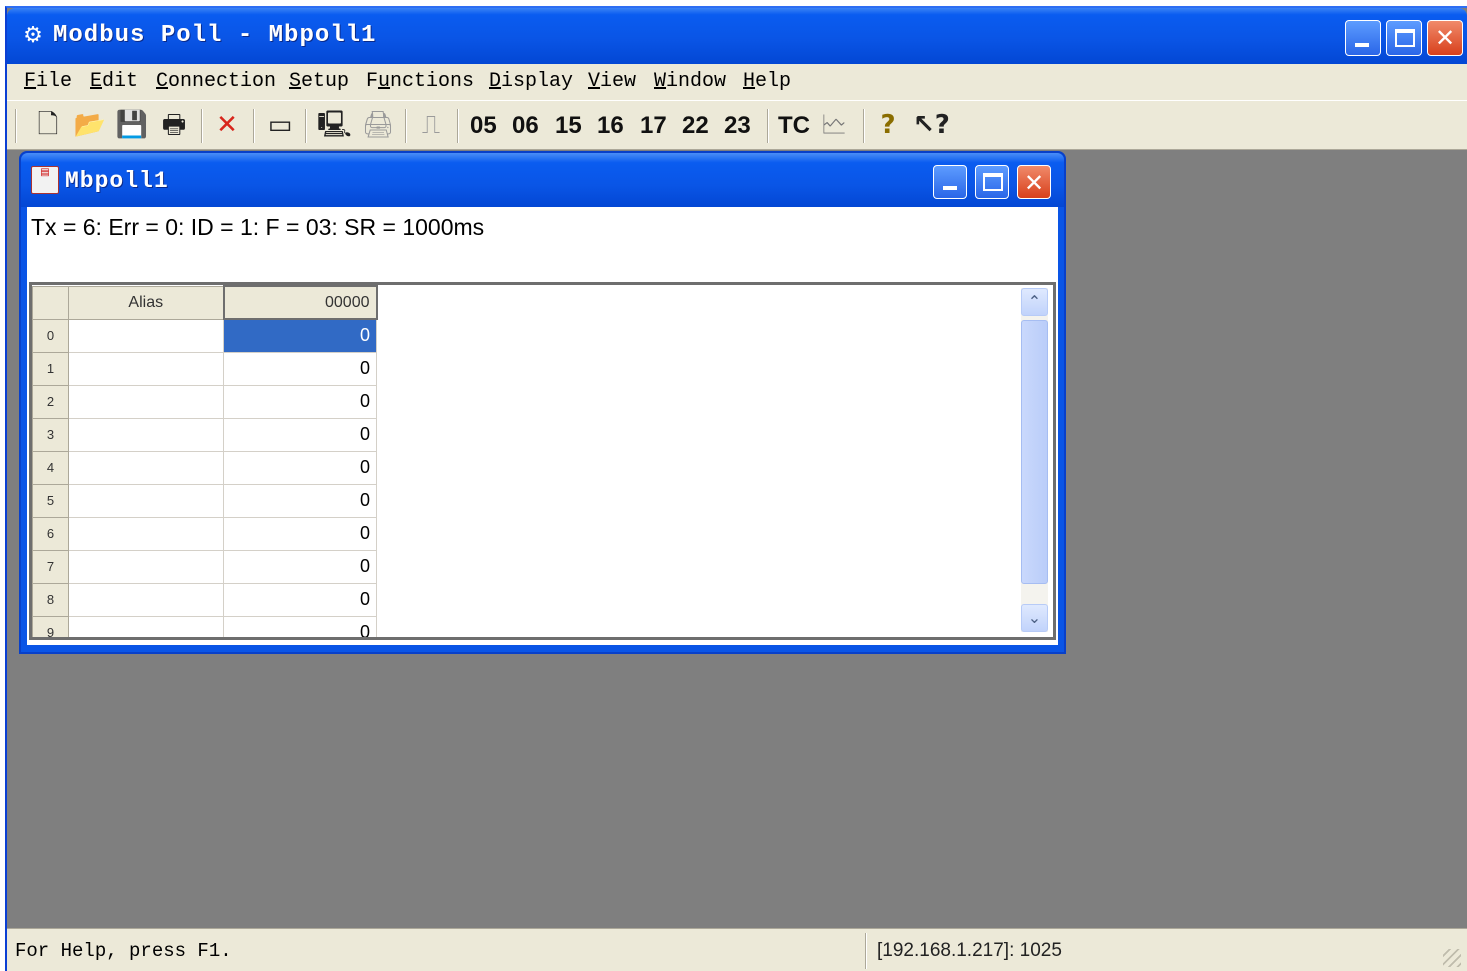 Image resolution: width=1467 pixels, height=971 pixels. I want to click on chevron-up-icon: ⌃, so click(1034, 301).